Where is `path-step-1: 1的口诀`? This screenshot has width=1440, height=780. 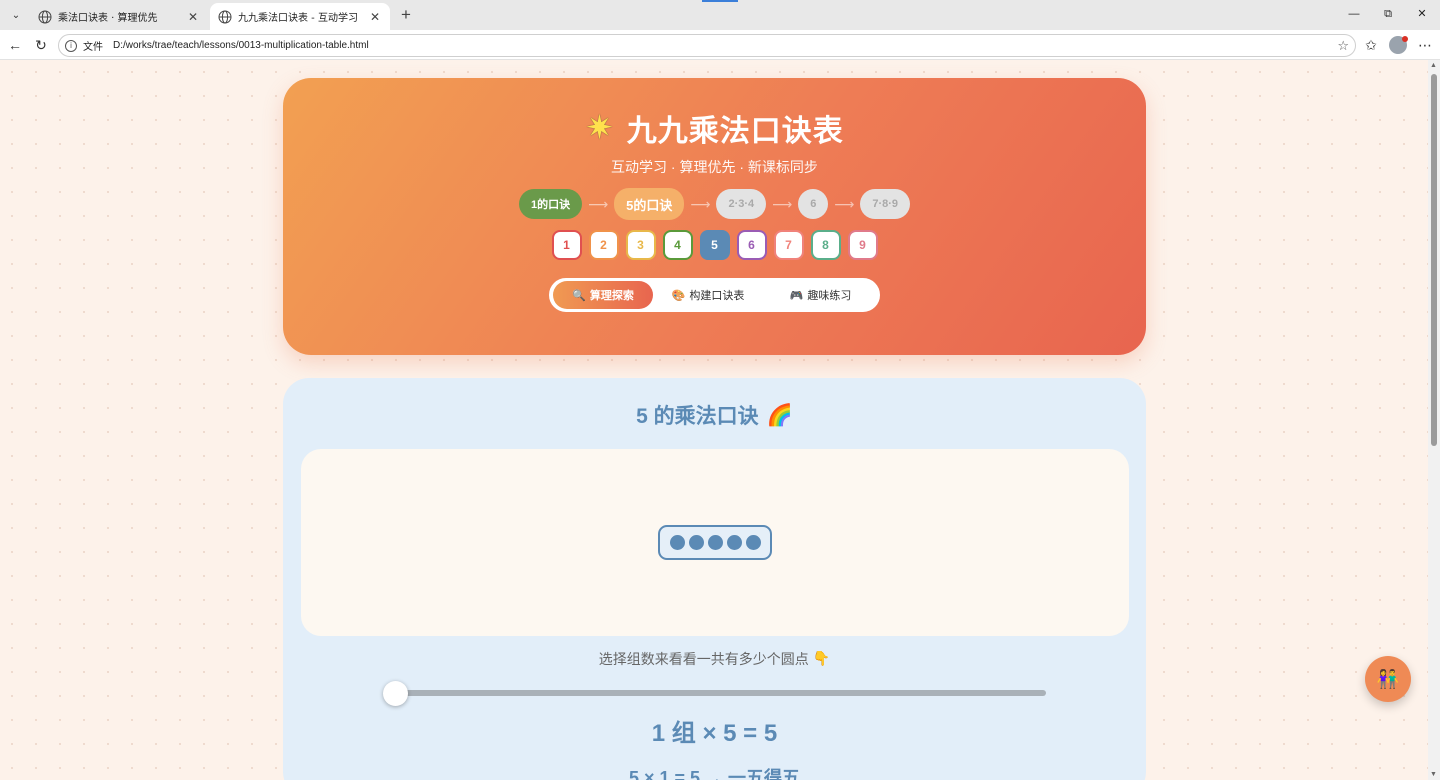 path-step-1: 1的口诀 is located at coordinates (550, 204).